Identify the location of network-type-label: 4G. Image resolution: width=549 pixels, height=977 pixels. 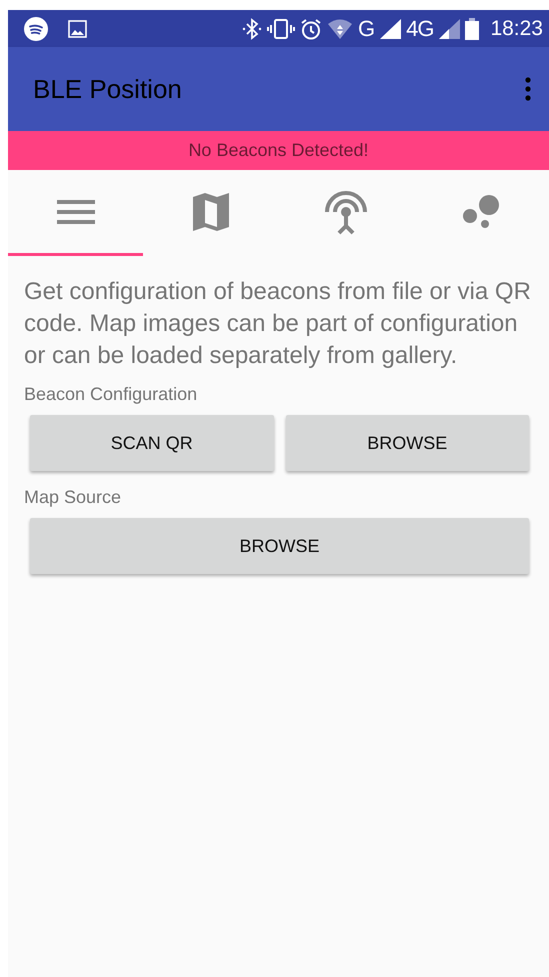
(420, 29).